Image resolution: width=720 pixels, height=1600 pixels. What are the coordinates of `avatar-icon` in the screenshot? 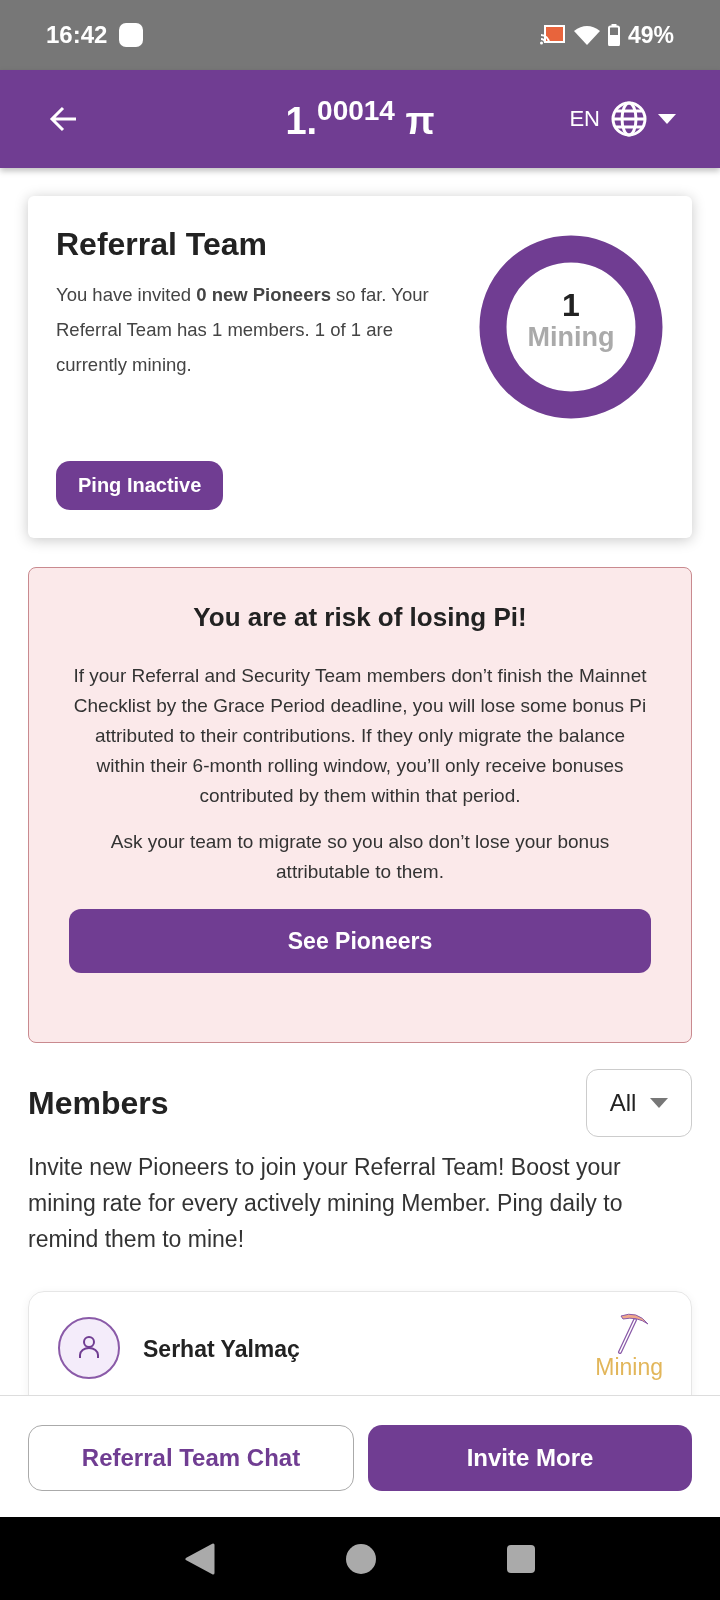 It's located at (89, 1348).